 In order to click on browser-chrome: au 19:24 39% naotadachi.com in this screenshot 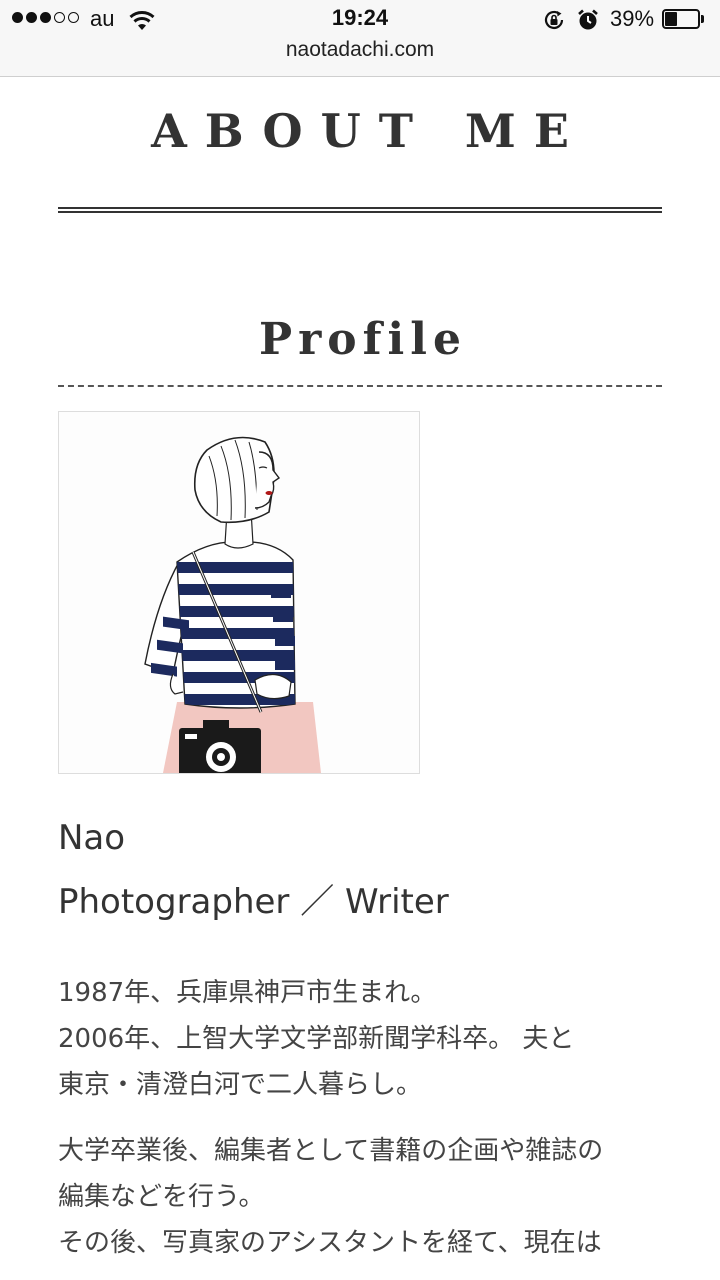, I will do `click(360, 38)`.